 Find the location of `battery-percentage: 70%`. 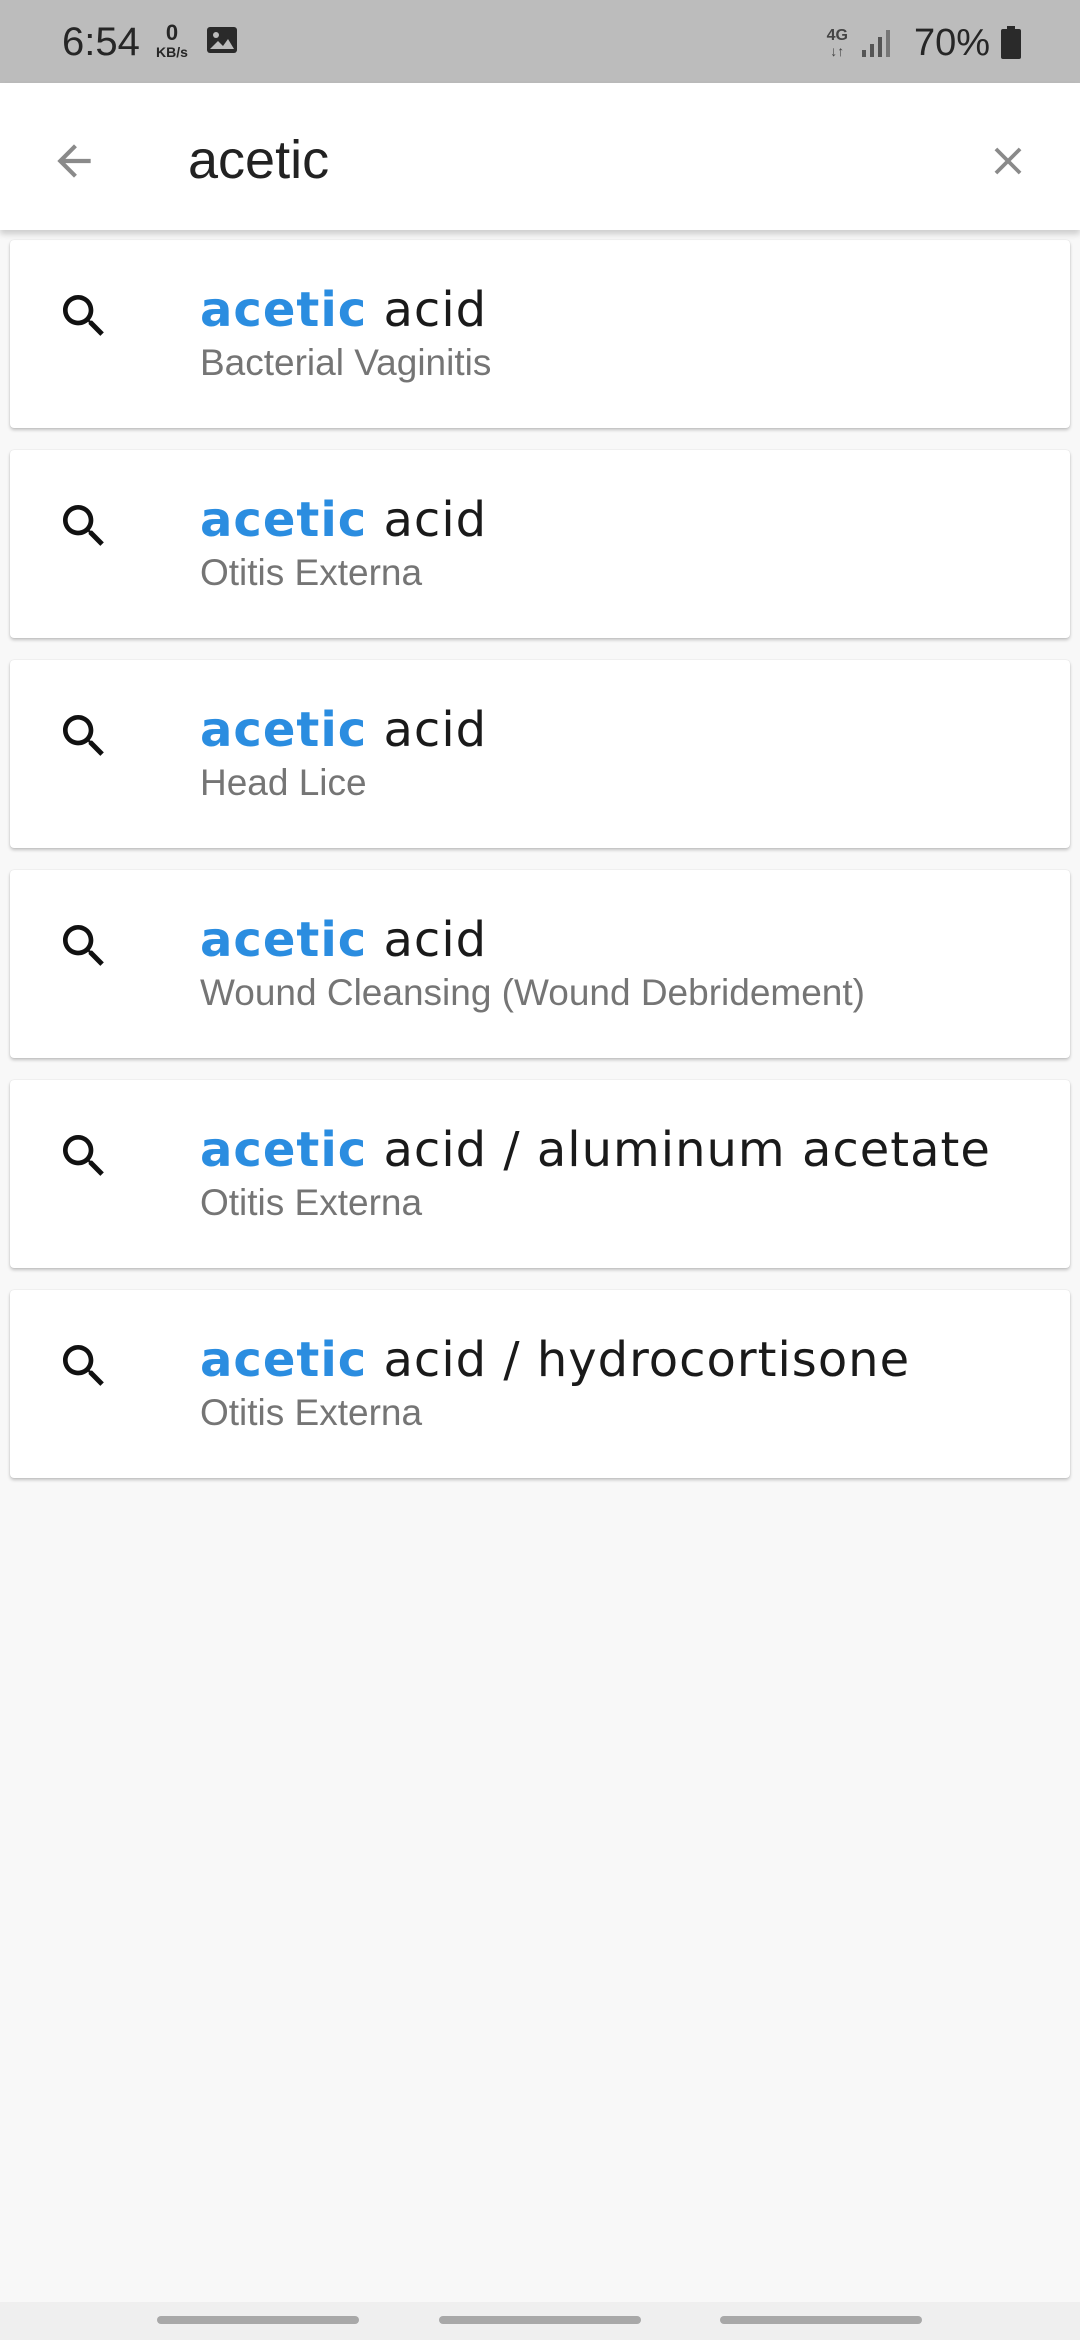

battery-percentage: 70% is located at coordinates (951, 43).